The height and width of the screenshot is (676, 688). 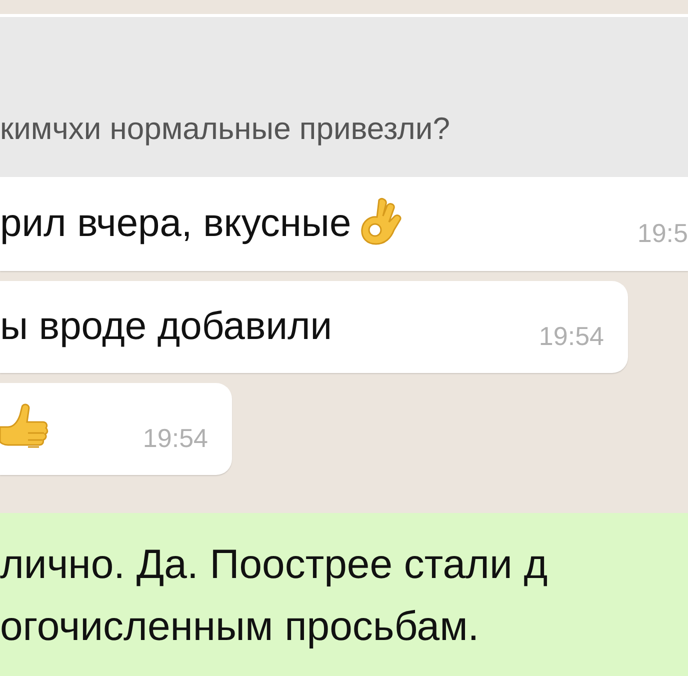 What do you see at coordinates (176, 224) in the screenshot?
I see `message-text: рил вчера, вкусные` at bounding box center [176, 224].